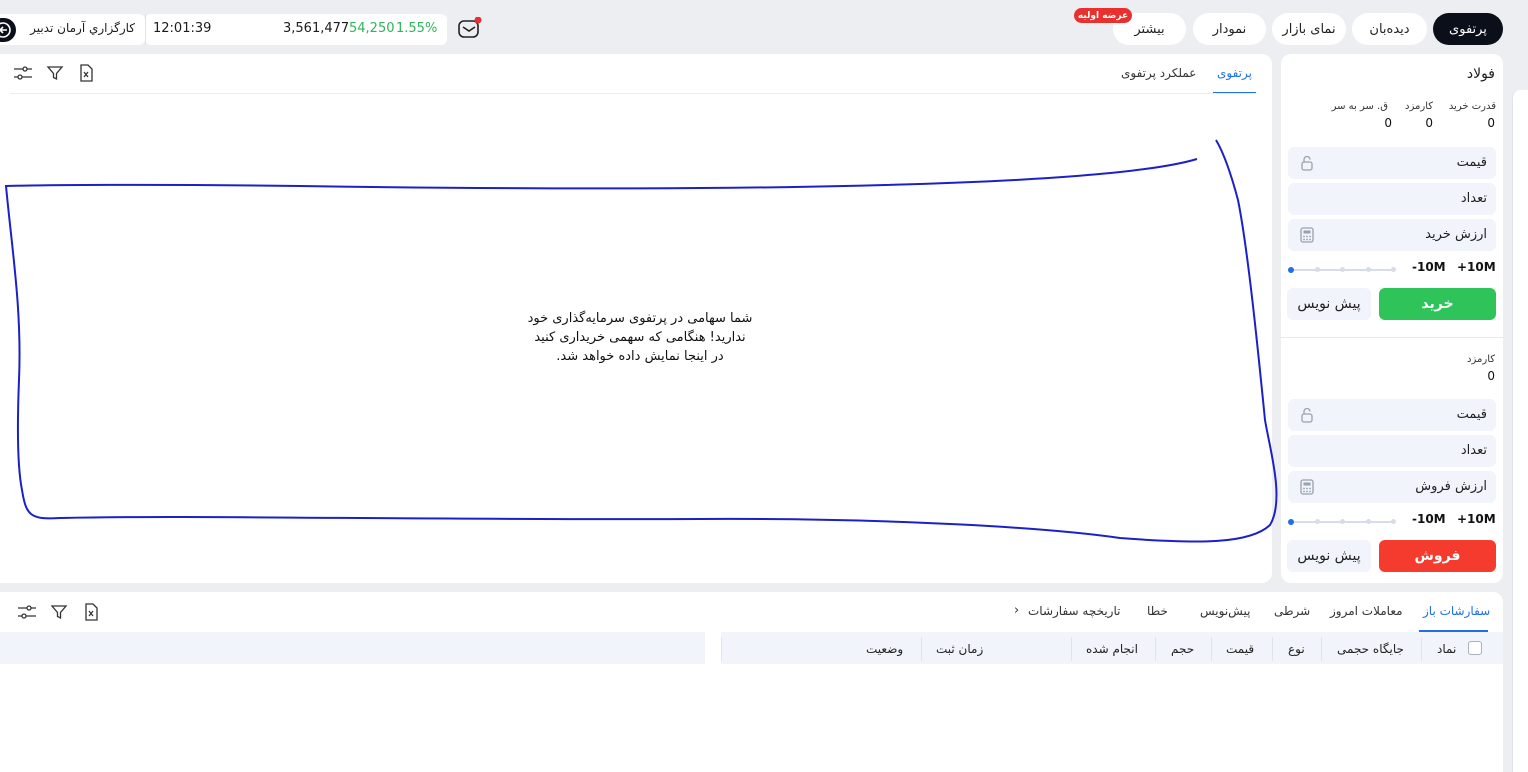 The width and height of the screenshot is (1528, 772). I want to click on col-queue-position: جایگاه حجمی, so click(1370, 649).